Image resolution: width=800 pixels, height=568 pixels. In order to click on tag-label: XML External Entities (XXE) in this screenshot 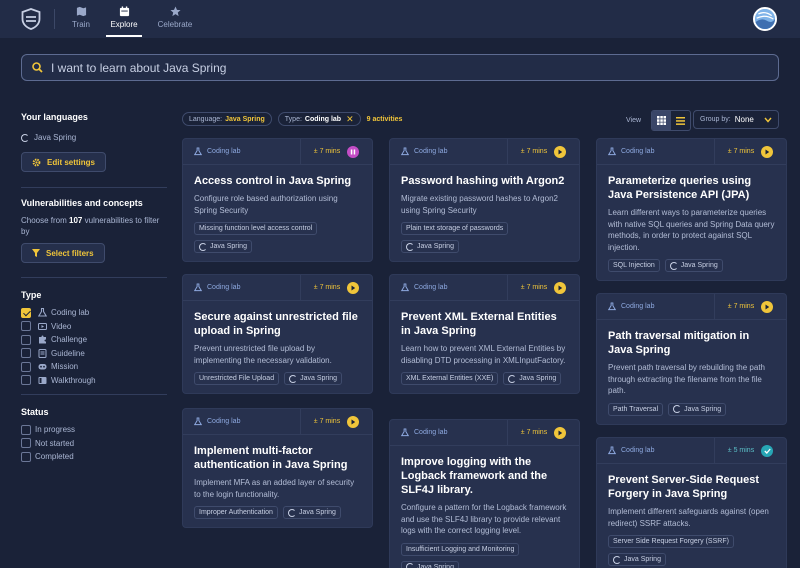, I will do `click(450, 378)`.